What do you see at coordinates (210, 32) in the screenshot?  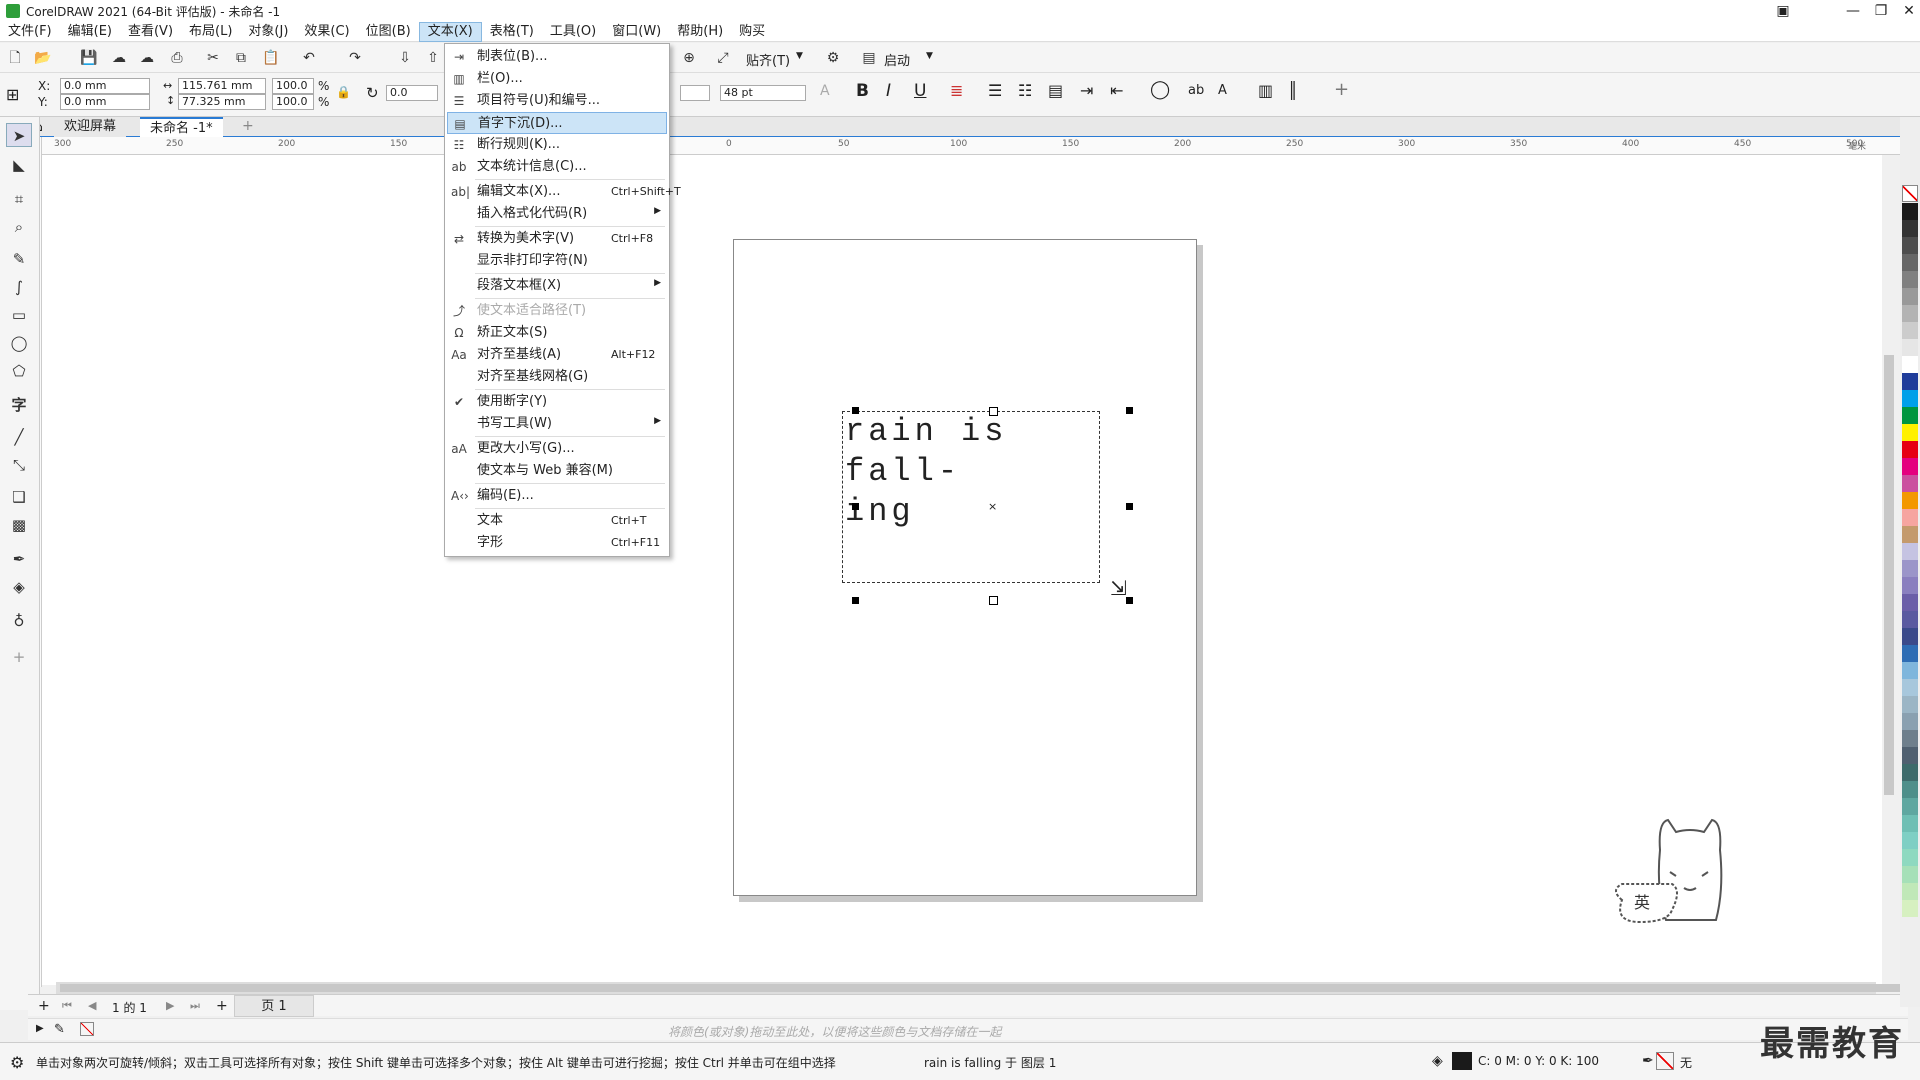 I see `menu-item: 布局(L)` at bounding box center [210, 32].